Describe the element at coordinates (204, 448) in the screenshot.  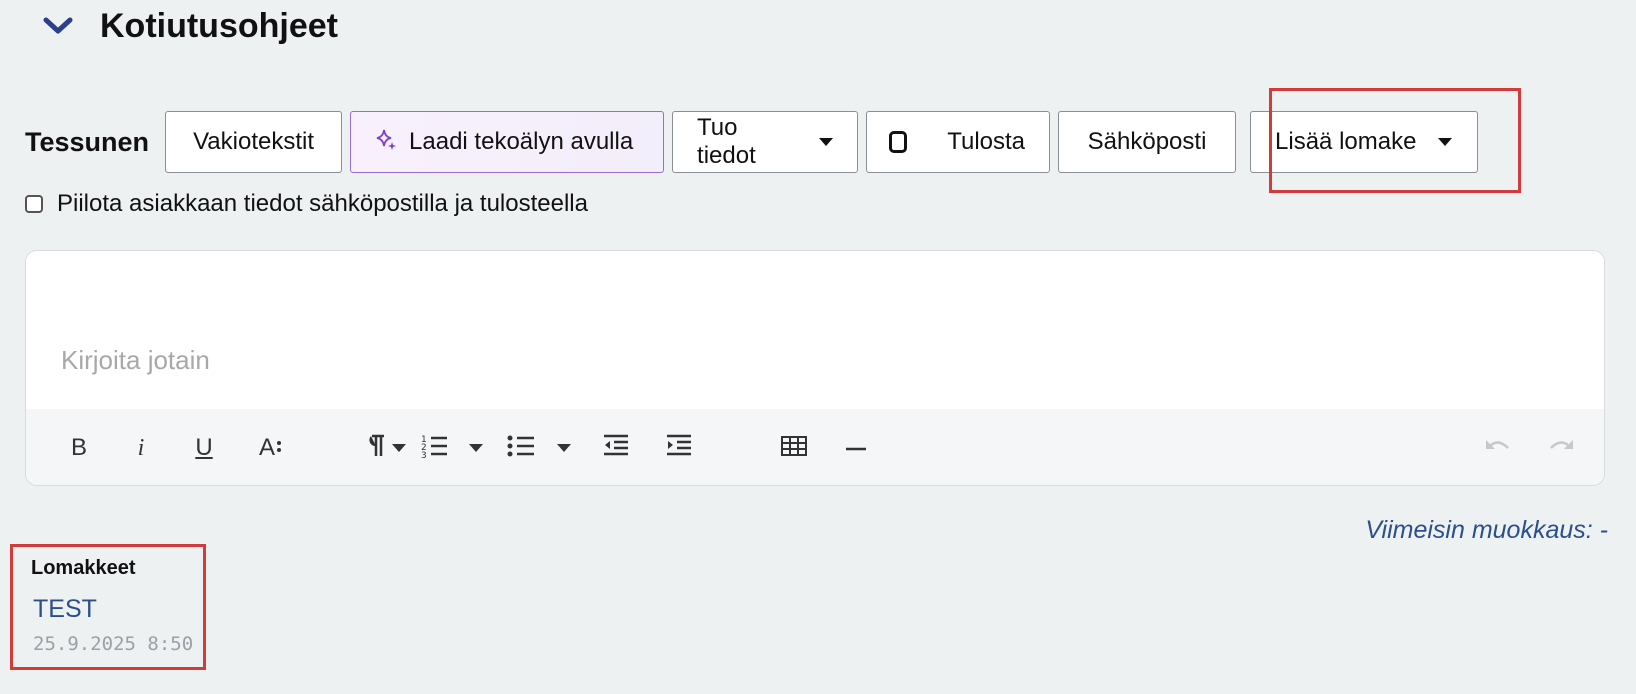
I see `underline-button: U` at that location.